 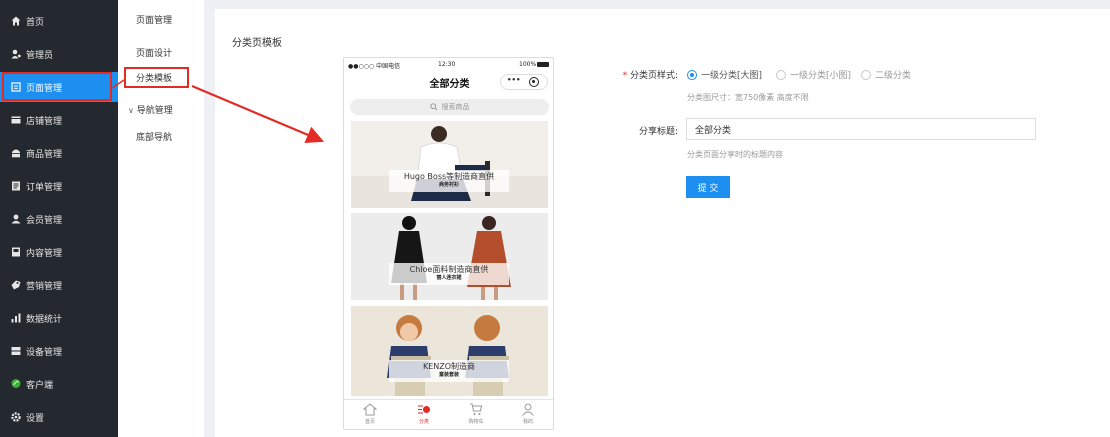 I want to click on battery-text: 100%, so click(x=528, y=64).